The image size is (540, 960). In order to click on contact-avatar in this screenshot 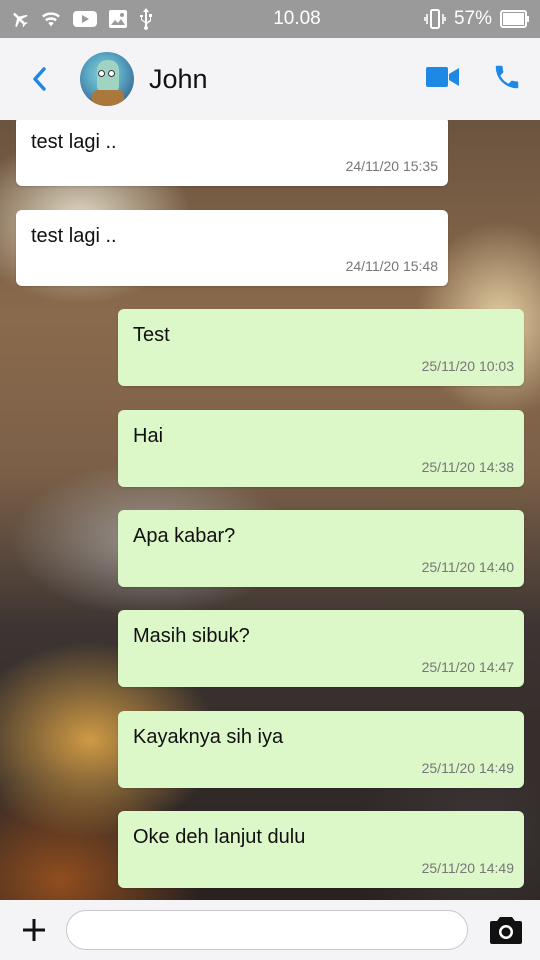, I will do `click(107, 79)`.